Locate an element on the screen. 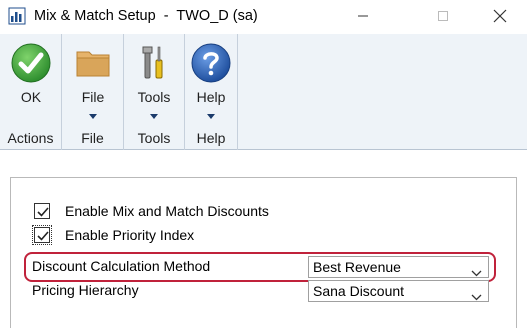  file-button-label: File is located at coordinates (93, 97).